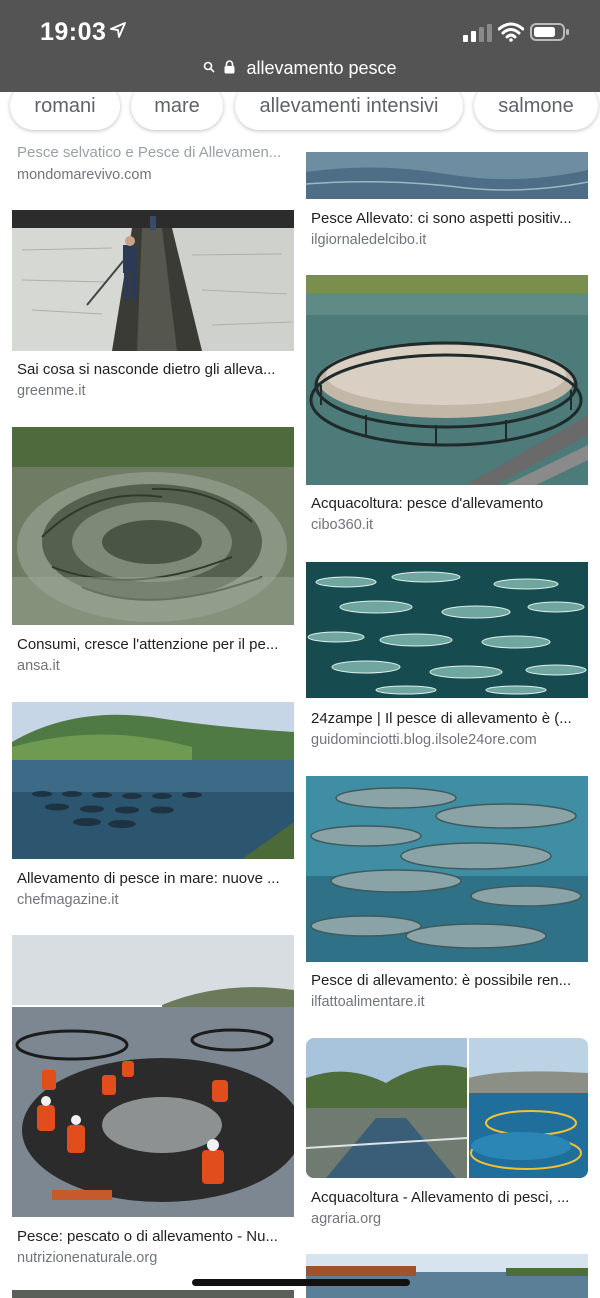 Image resolution: width=600 pixels, height=1298 pixels. What do you see at coordinates (301, 1282) in the screenshot?
I see `home-indicator` at bounding box center [301, 1282].